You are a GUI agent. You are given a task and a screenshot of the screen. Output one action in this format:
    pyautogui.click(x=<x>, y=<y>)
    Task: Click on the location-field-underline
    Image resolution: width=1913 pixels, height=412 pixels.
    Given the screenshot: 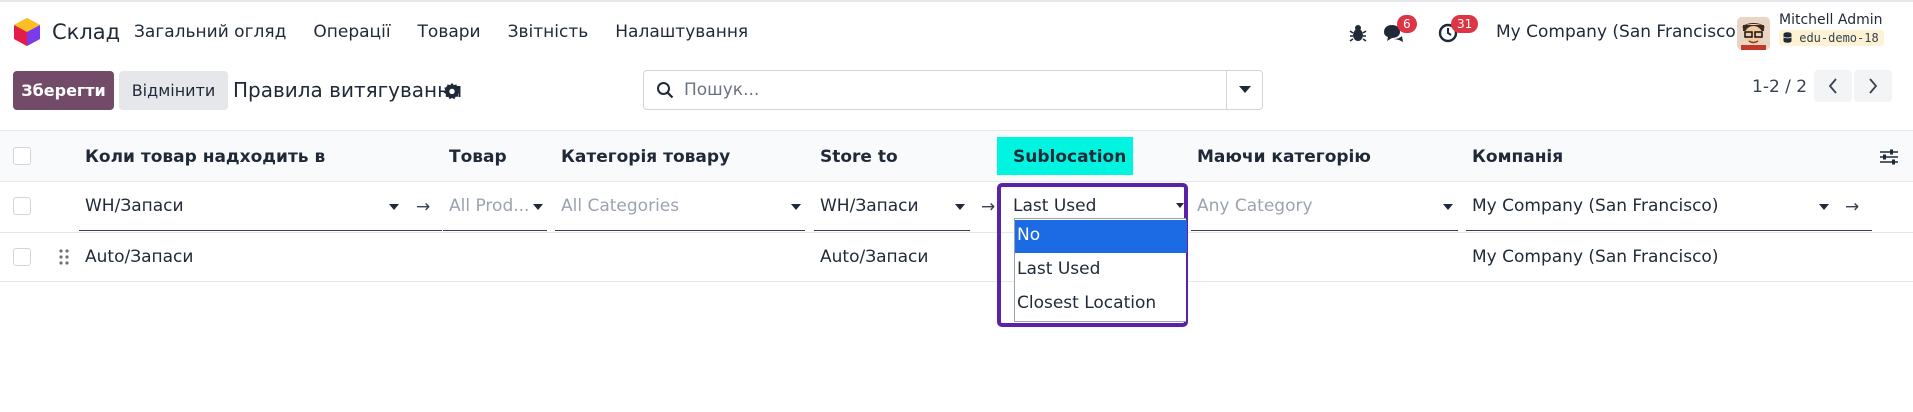 What is the action you would take?
    pyautogui.click(x=260, y=230)
    